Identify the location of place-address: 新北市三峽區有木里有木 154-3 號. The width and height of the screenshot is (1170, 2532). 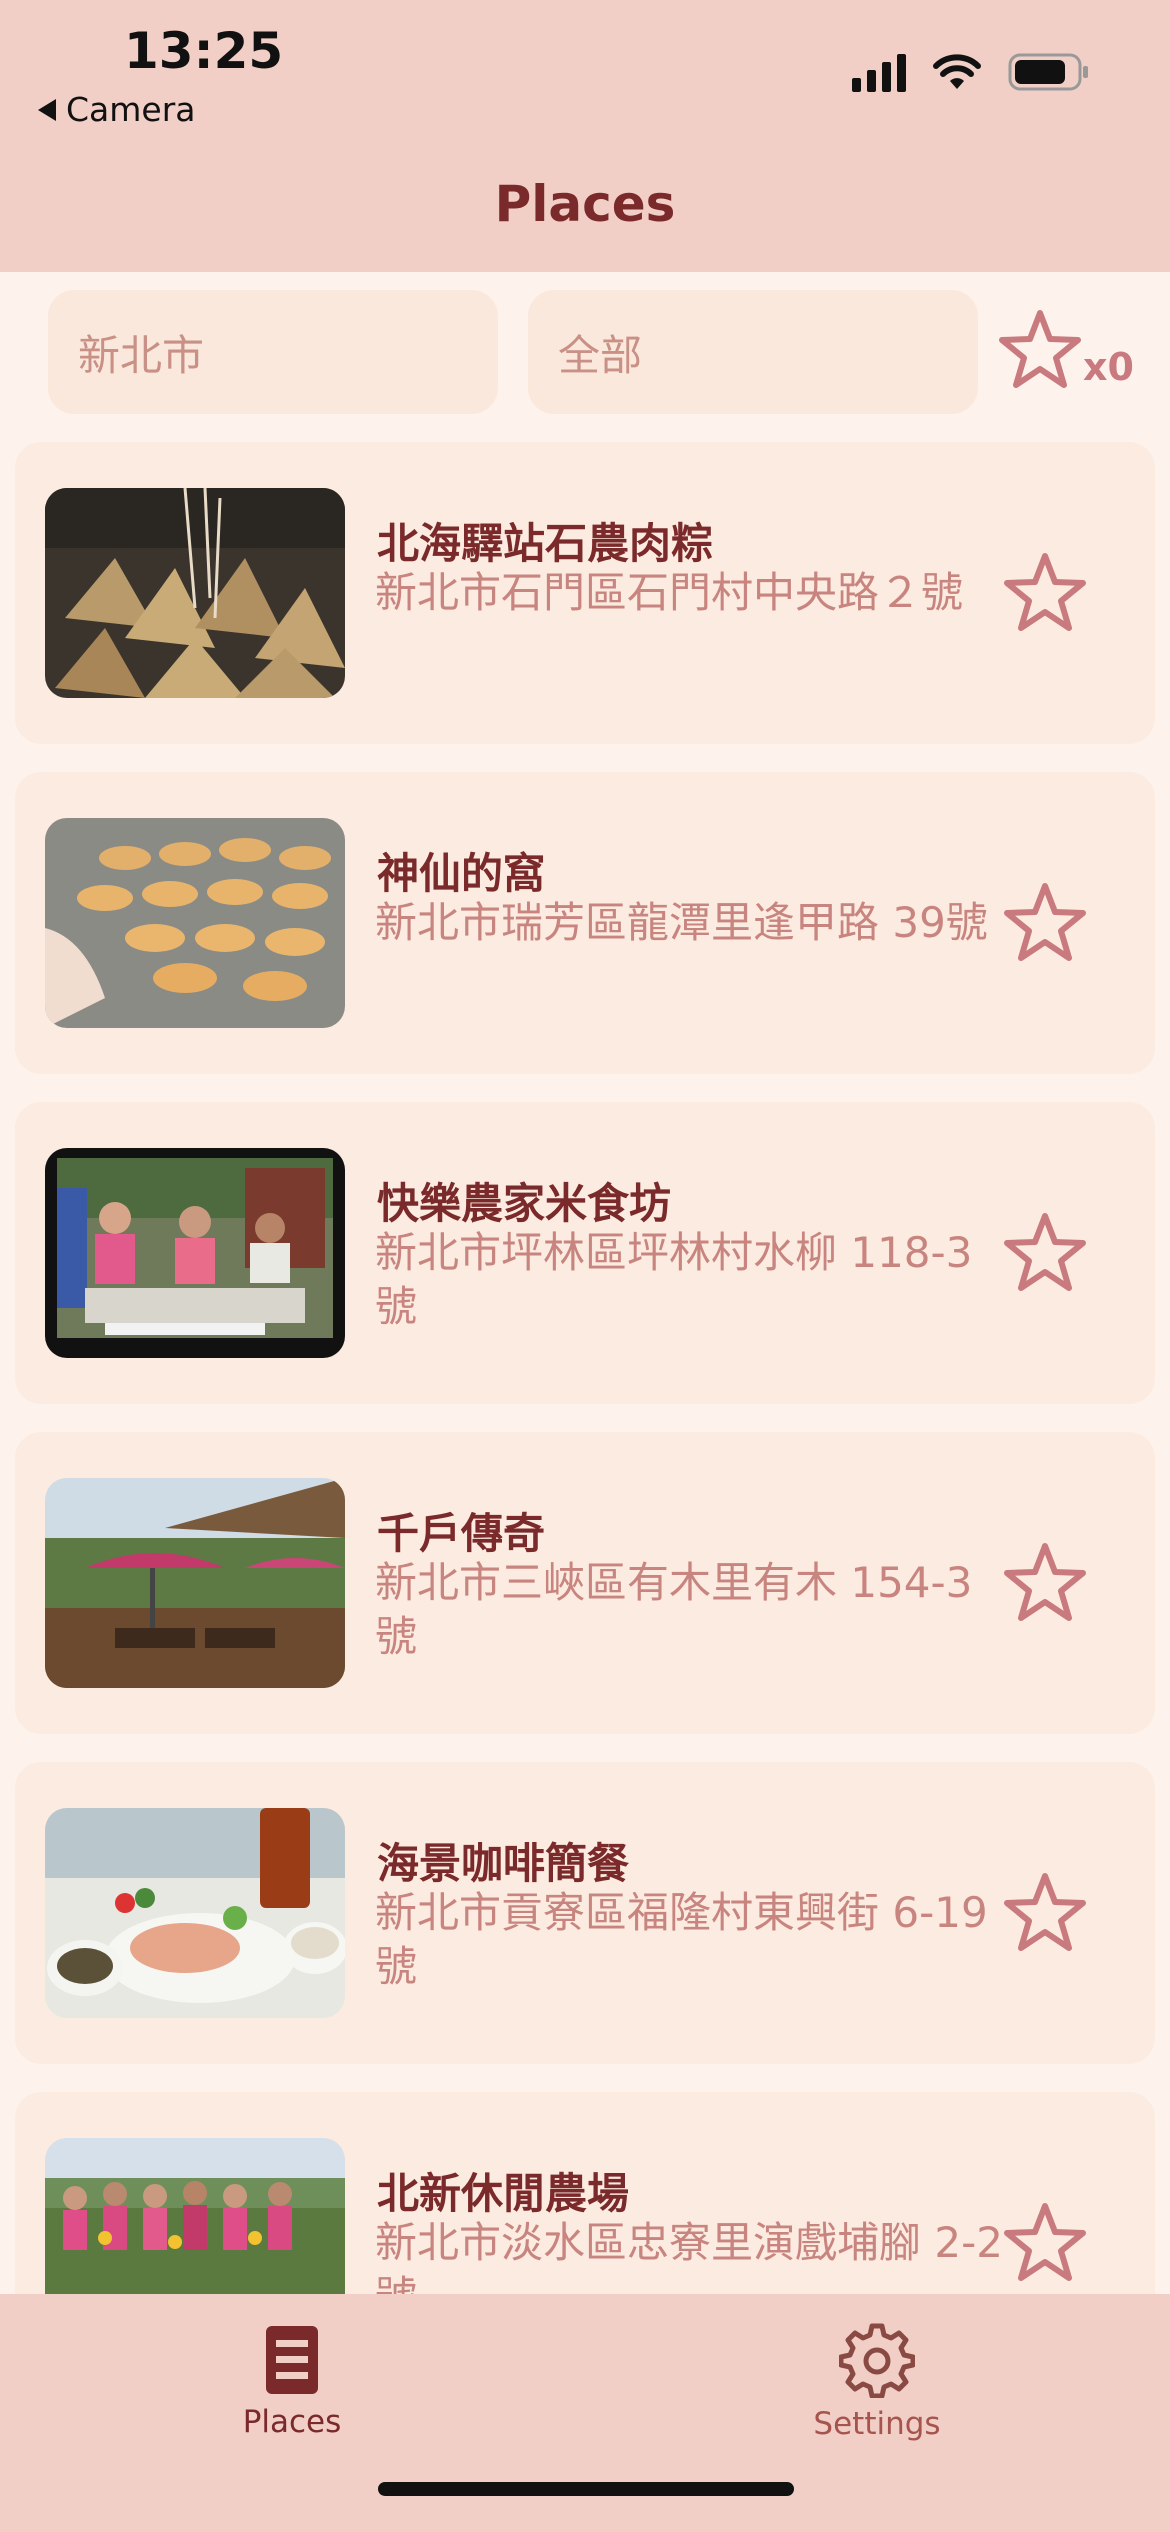
(674, 1609).